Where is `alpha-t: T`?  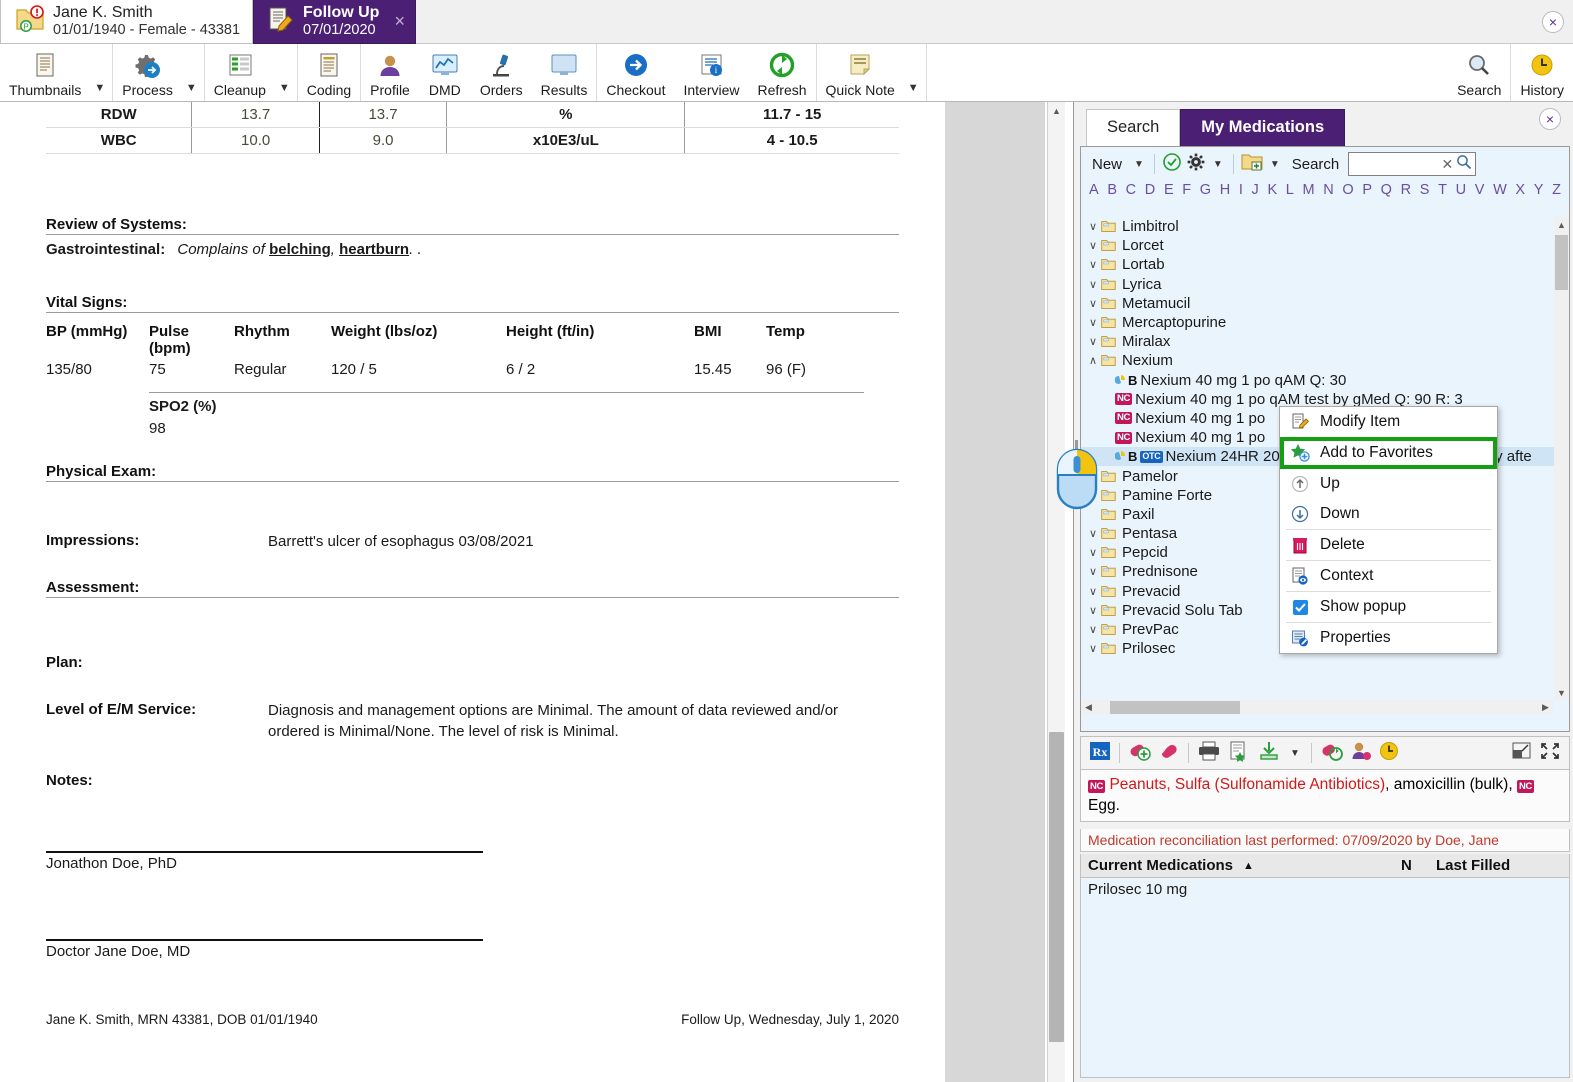
alpha-t: T is located at coordinates (1442, 190).